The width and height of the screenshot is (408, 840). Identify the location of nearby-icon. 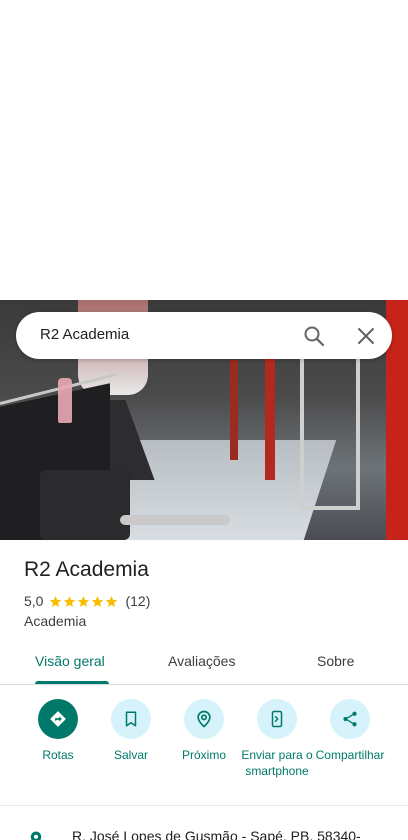
(204, 719).